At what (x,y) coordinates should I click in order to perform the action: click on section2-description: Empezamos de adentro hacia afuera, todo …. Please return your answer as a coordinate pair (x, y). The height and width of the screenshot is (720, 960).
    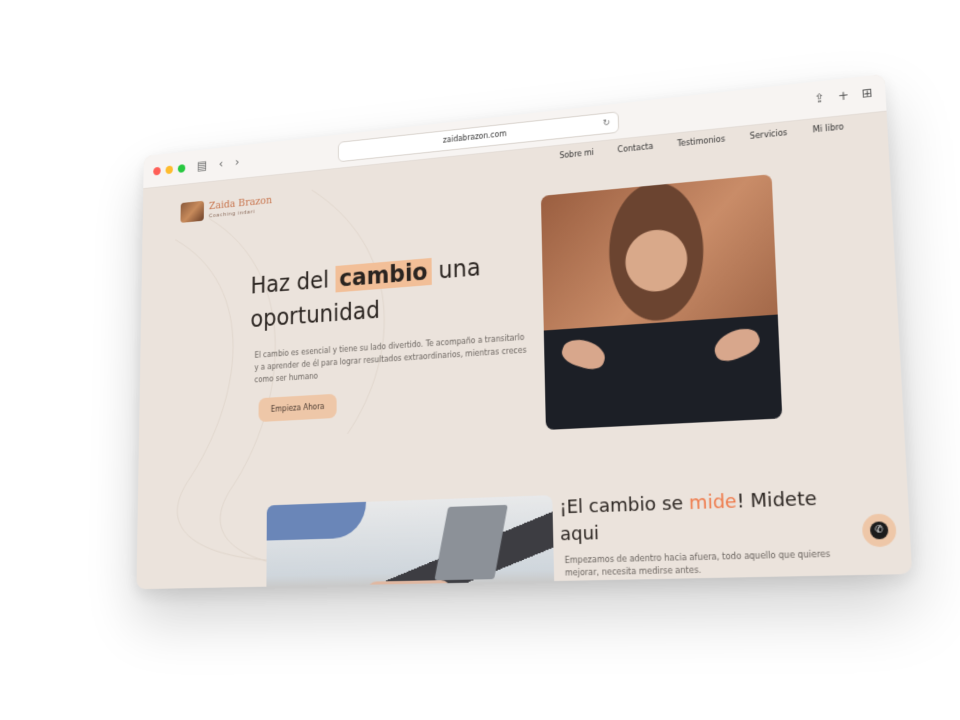
    Looking at the image, I should click on (697, 563).